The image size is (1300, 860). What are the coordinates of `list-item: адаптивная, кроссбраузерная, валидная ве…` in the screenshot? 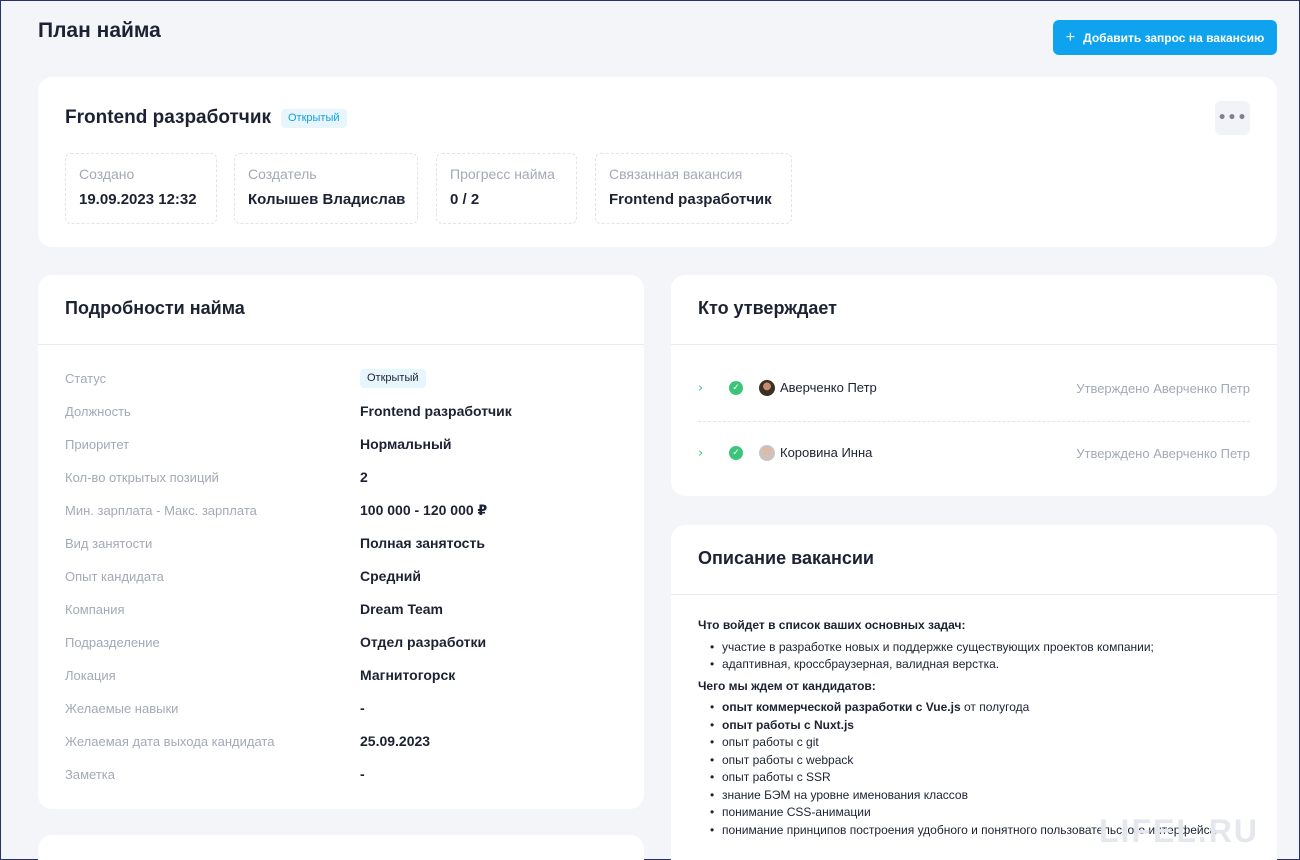 It's located at (980, 665).